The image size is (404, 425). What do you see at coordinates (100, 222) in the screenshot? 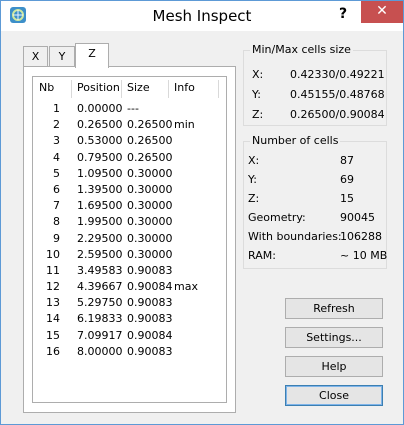
I see `cell-position: 1.99500` at bounding box center [100, 222].